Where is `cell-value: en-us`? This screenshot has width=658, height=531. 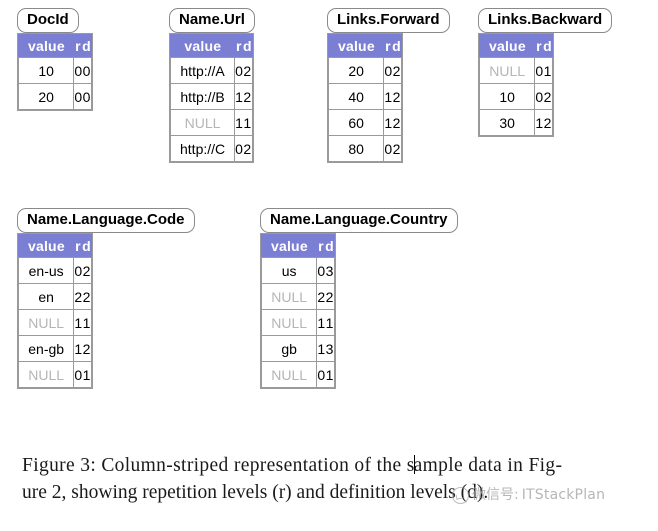 cell-value: en-us is located at coordinates (46, 270).